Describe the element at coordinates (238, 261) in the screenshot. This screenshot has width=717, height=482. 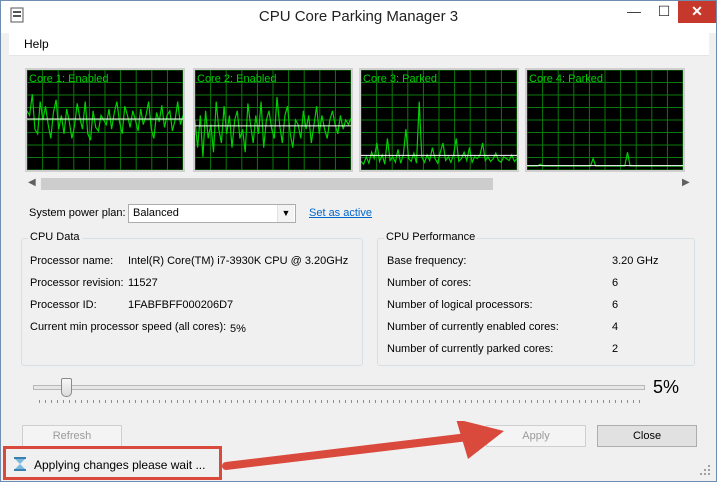
I see `processor-name-value: Intel(R) Core(TM) i7-3930K CPU @ 3.20GHz` at that location.